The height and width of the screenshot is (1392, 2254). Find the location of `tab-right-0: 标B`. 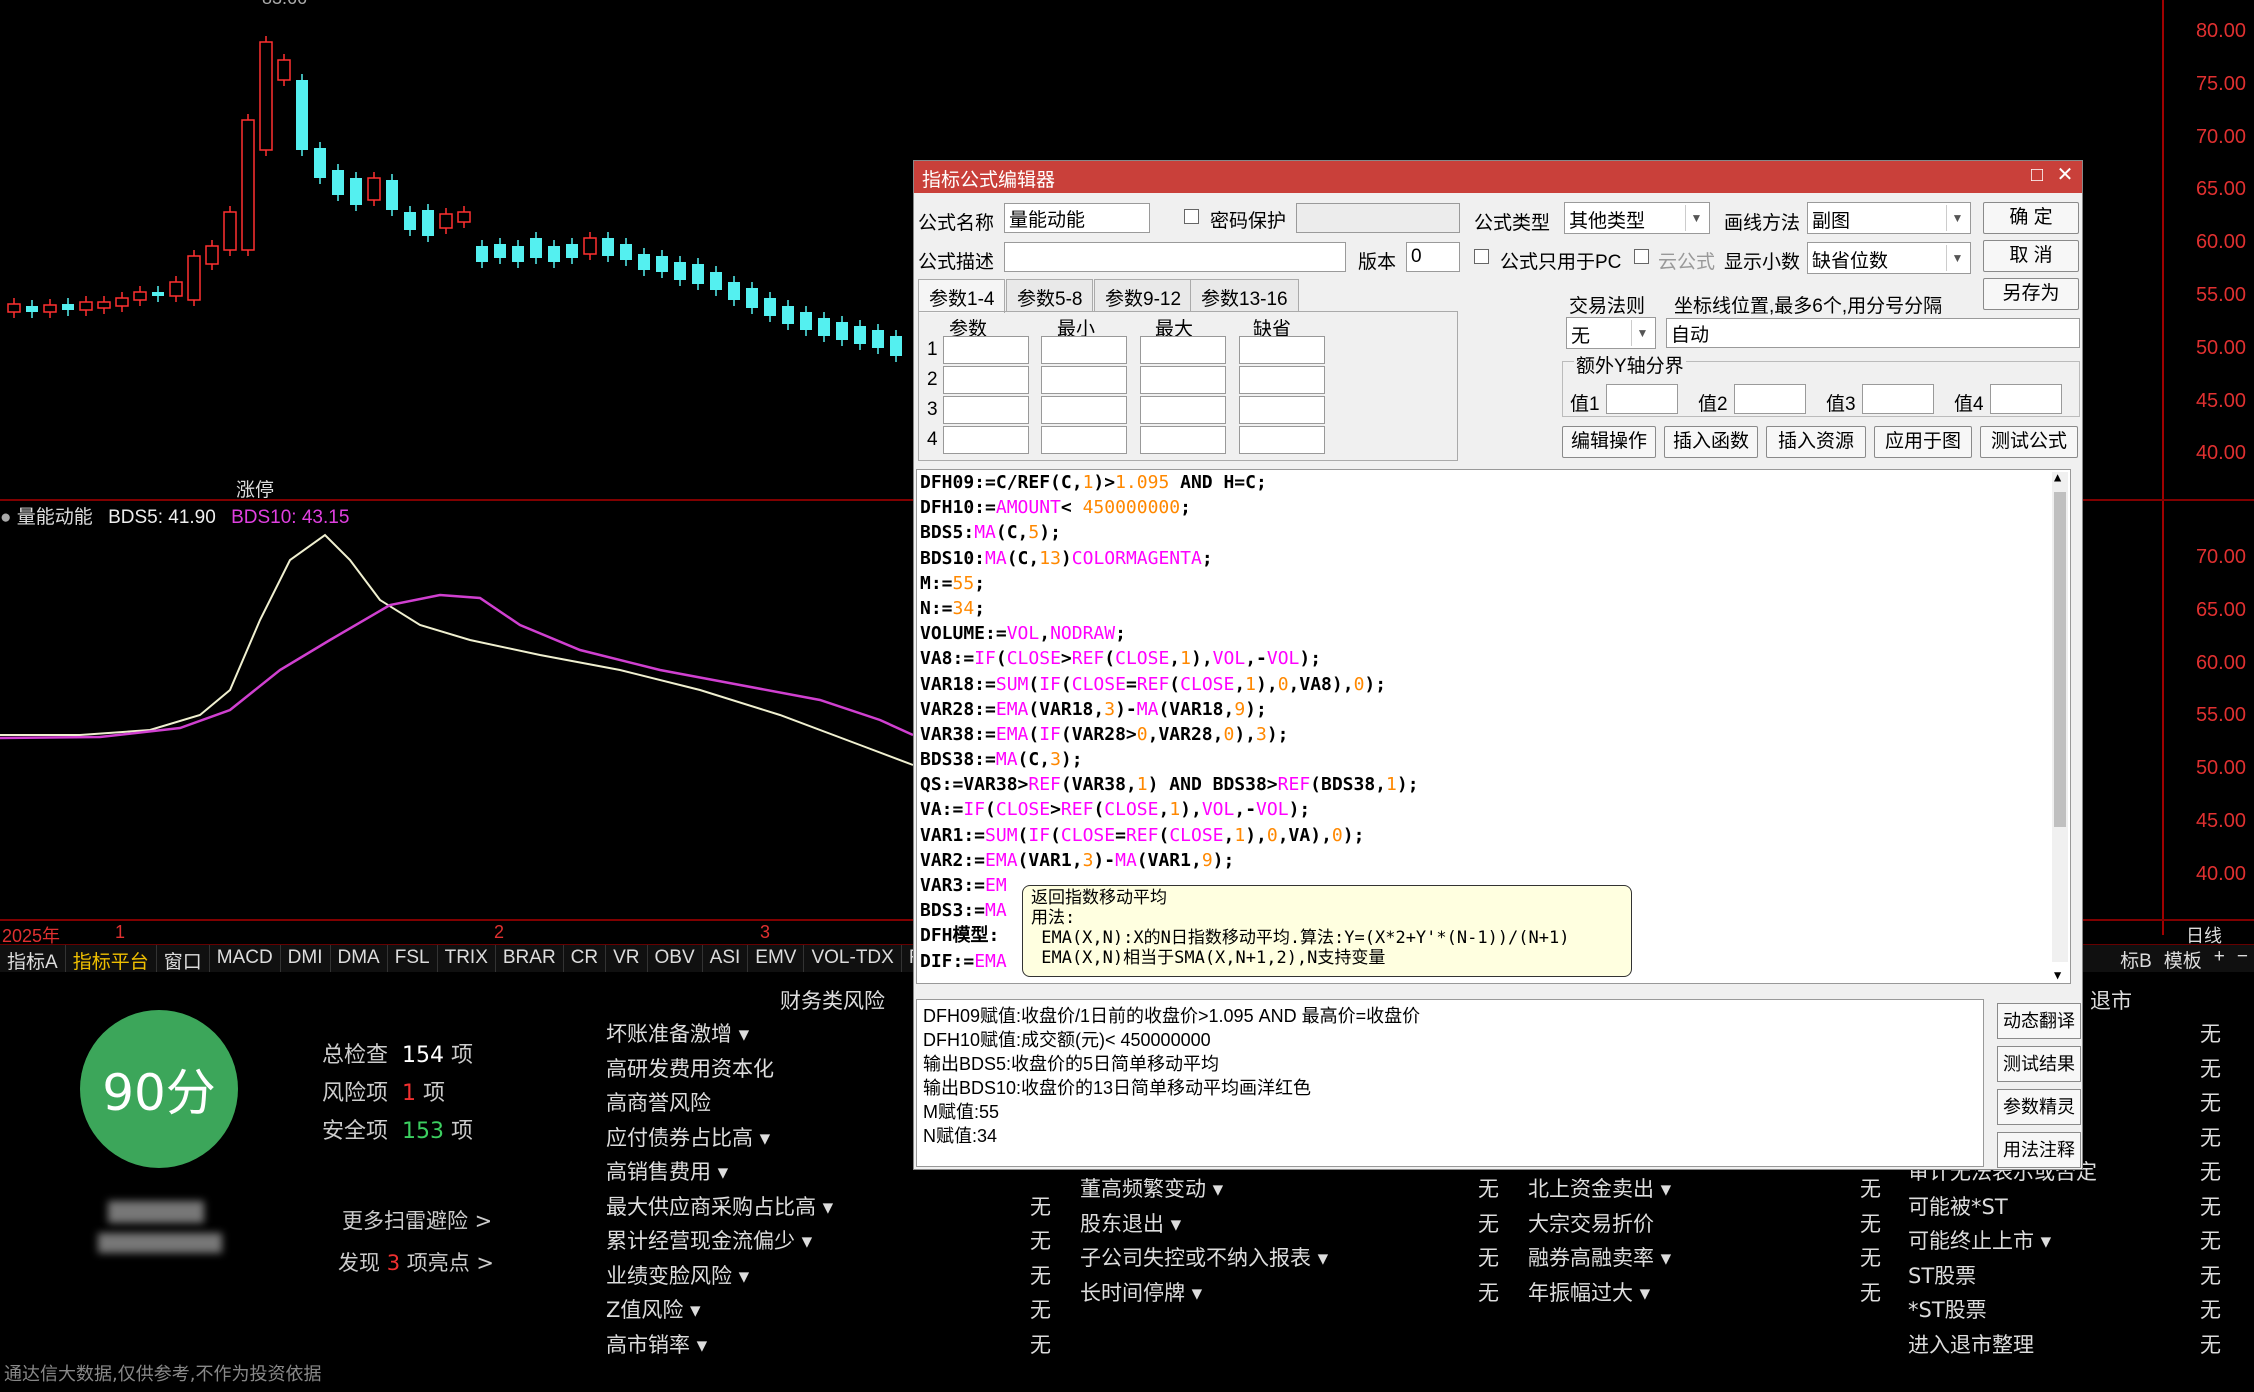

tab-right-0: 标B is located at coordinates (2136, 958).